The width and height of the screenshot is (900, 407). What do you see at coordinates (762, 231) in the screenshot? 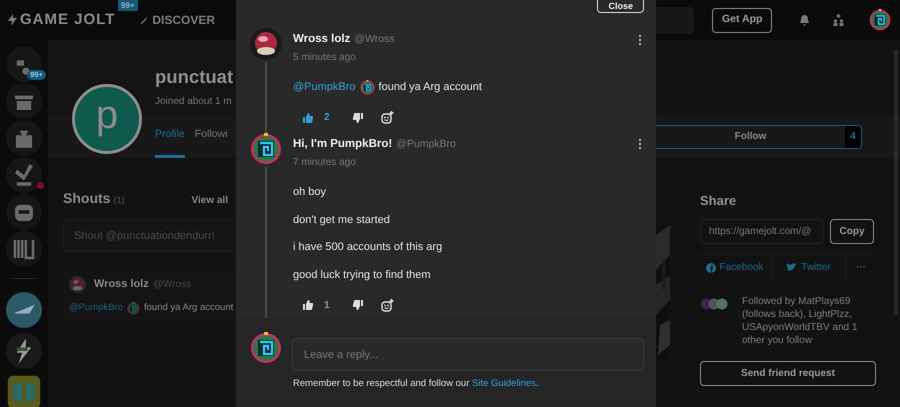
I see `url-field: https://gamejolt.com/@` at bounding box center [762, 231].